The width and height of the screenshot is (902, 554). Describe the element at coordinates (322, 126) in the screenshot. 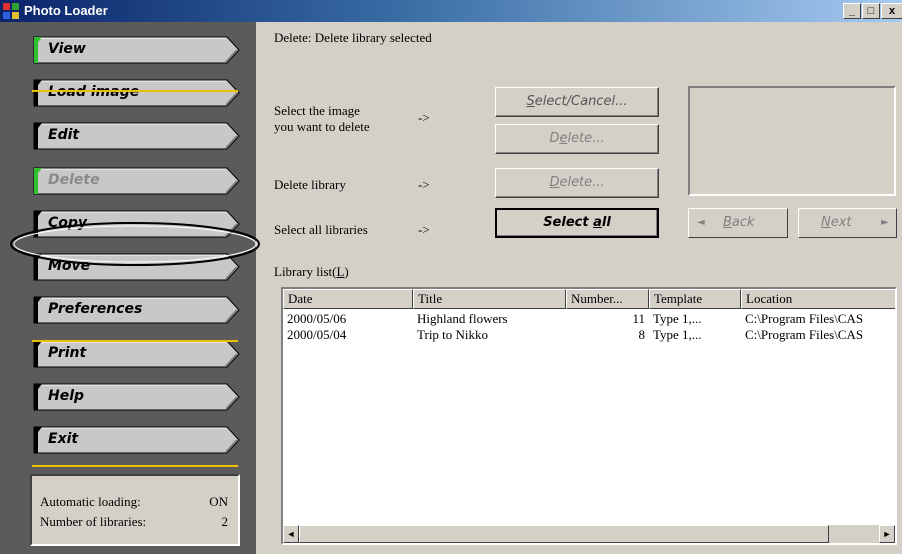

I see `select-image-label-line2: you want to delete` at that location.